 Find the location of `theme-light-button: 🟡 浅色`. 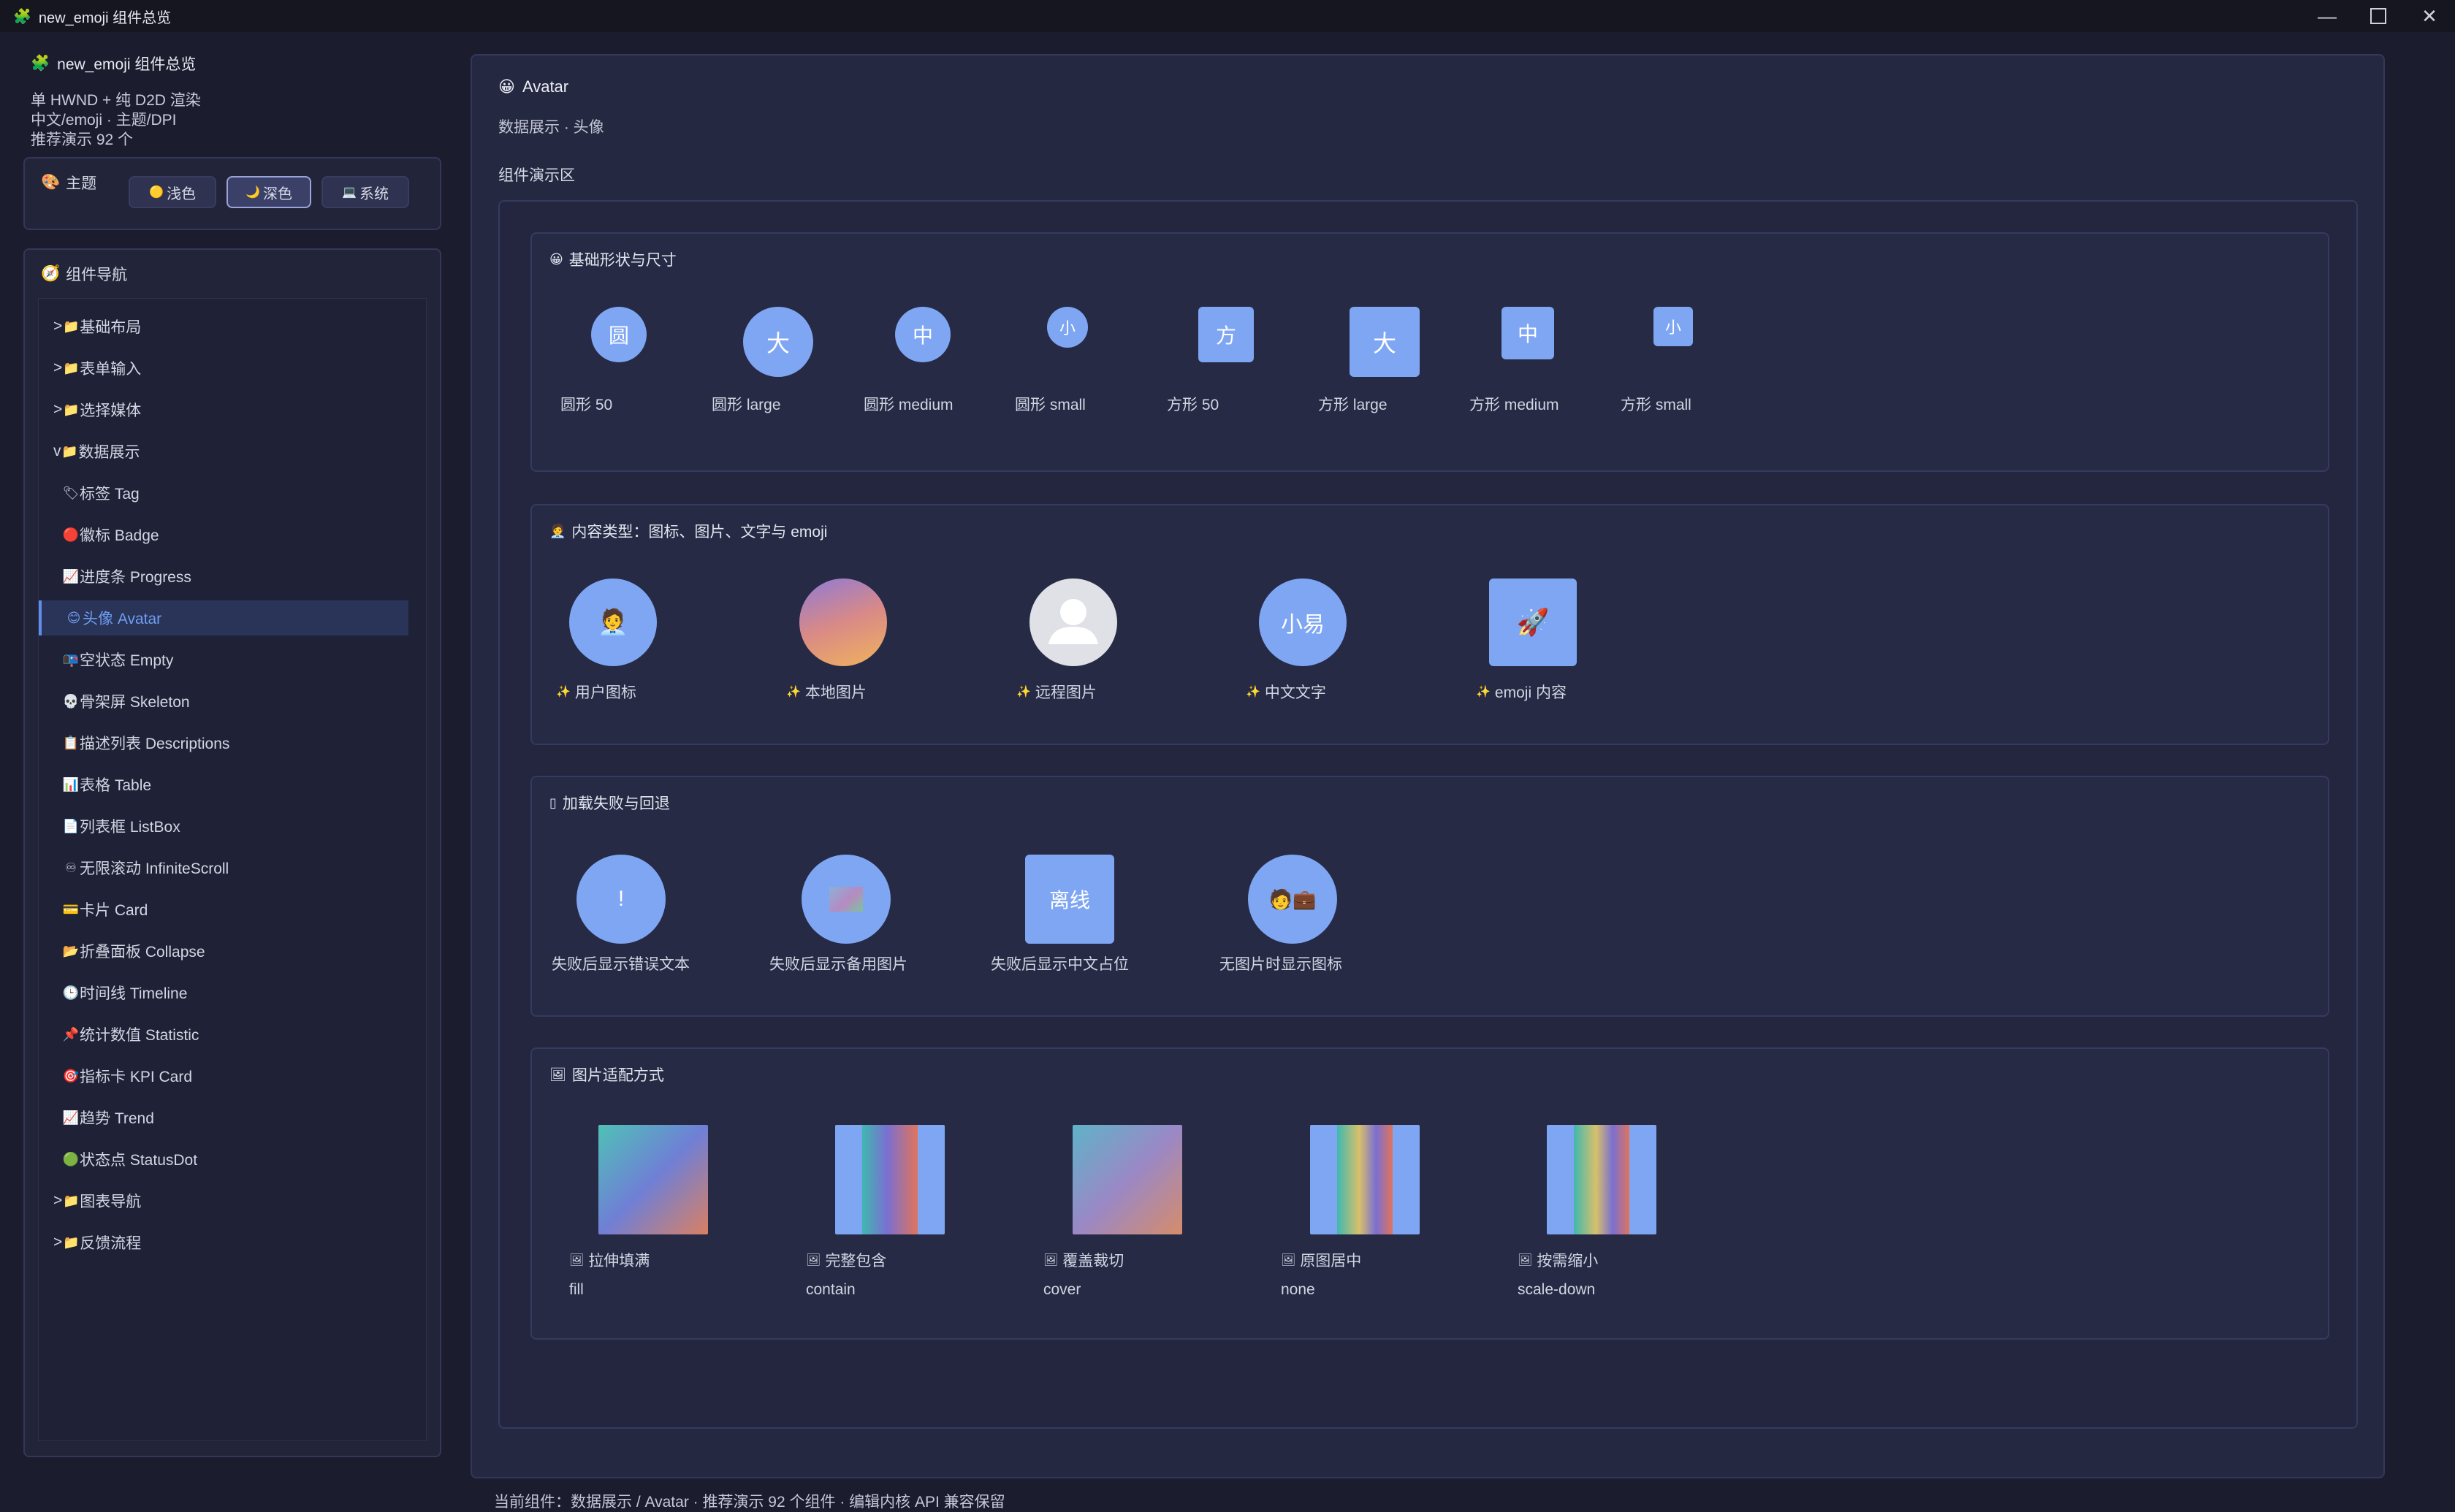

theme-light-button: 🟡 浅色 is located at coordinates (172, 192).